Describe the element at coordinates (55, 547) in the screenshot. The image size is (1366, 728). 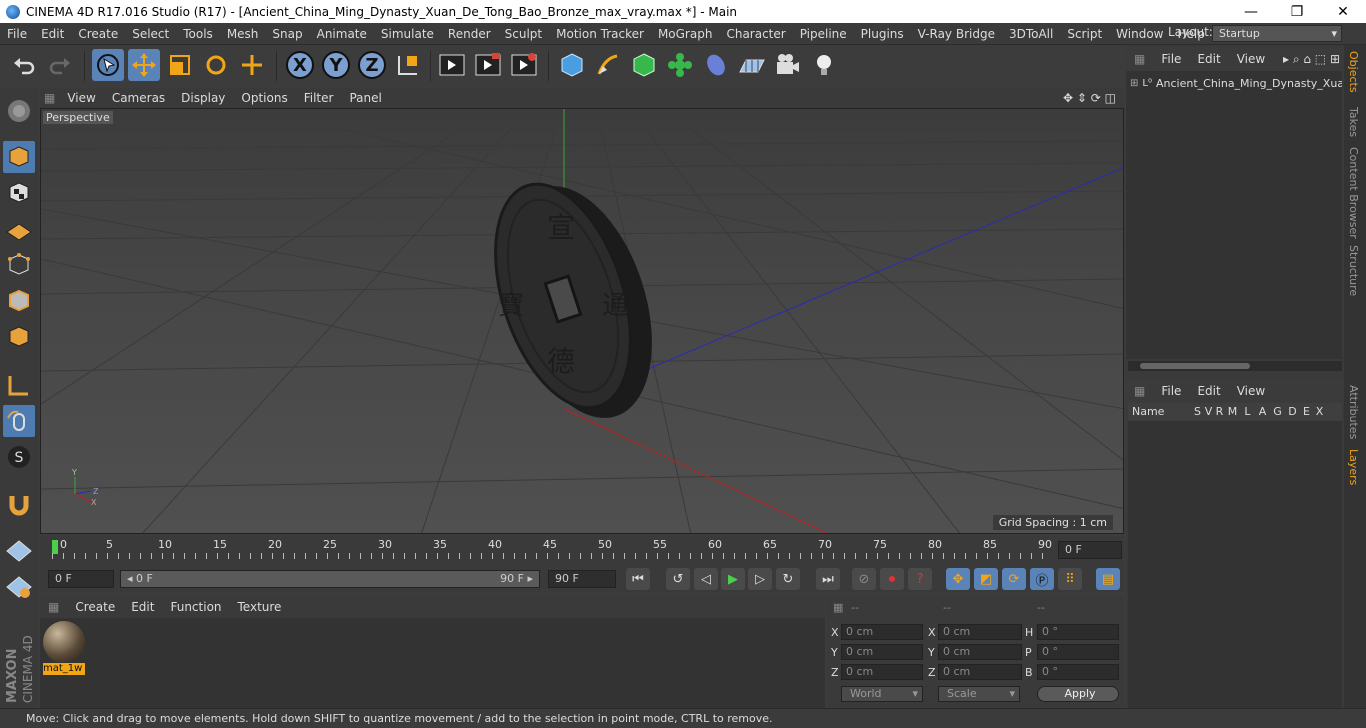
I see `playhead-marker` at that location.